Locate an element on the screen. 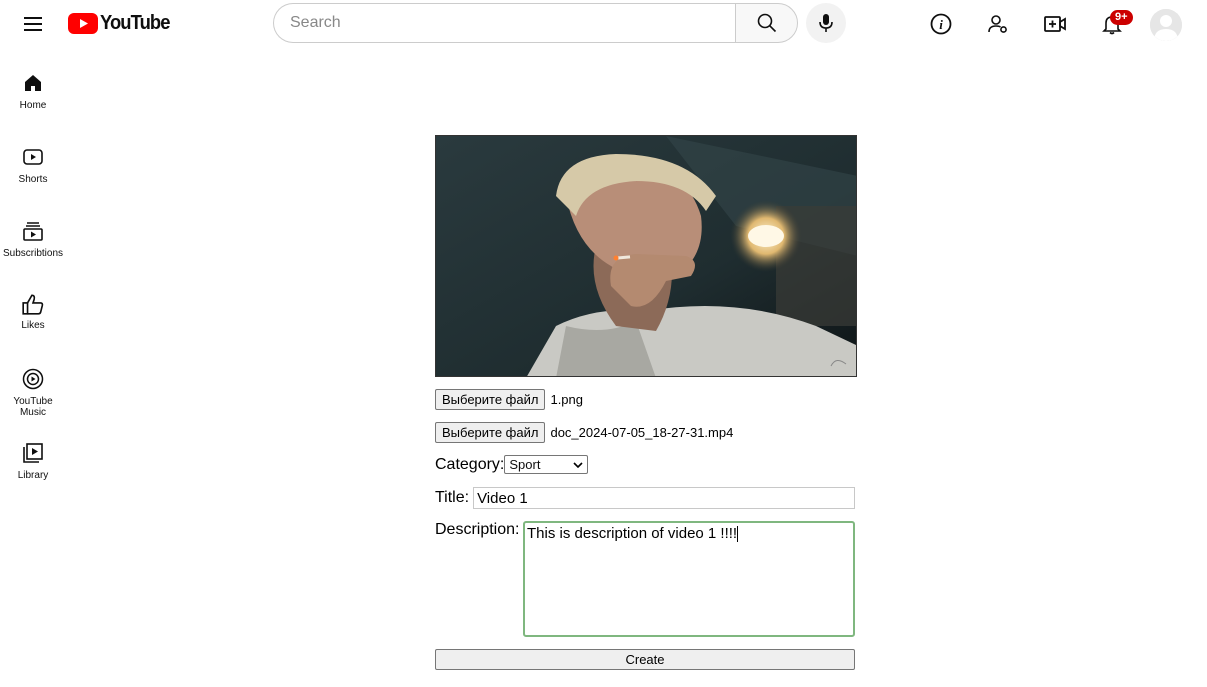 The image size is (1207, 687). category-value: Sport is located at coordinates (525, 464).